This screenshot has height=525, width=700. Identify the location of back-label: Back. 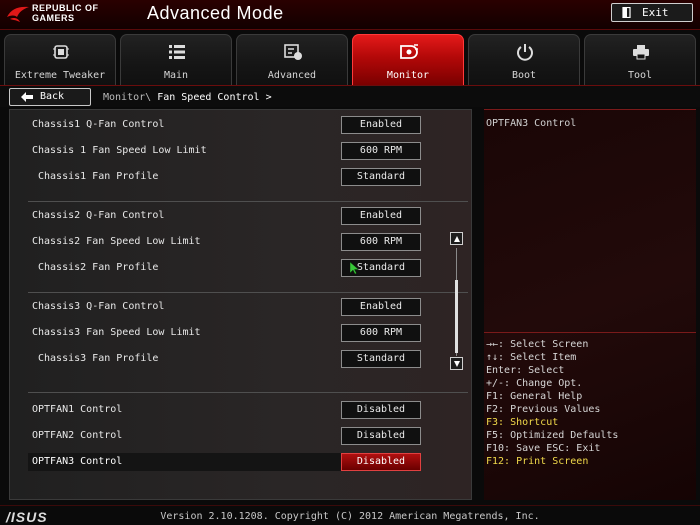
(52, 96).